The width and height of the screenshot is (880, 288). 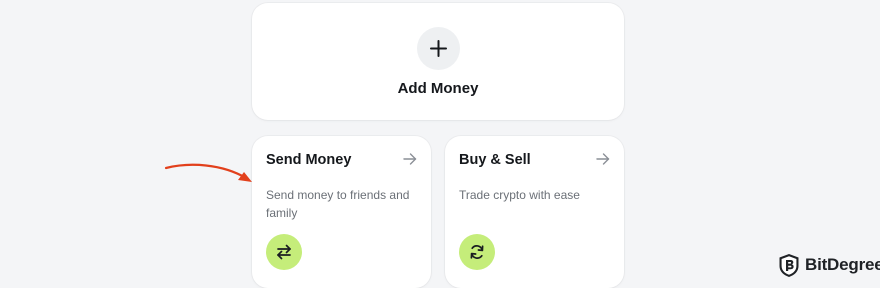 What do you see at coordinates (534, 212) in the screenshot?
I see `buy-sell-card: Buy & Sell Trade crypto with ease` at bounding box center [534, 212].